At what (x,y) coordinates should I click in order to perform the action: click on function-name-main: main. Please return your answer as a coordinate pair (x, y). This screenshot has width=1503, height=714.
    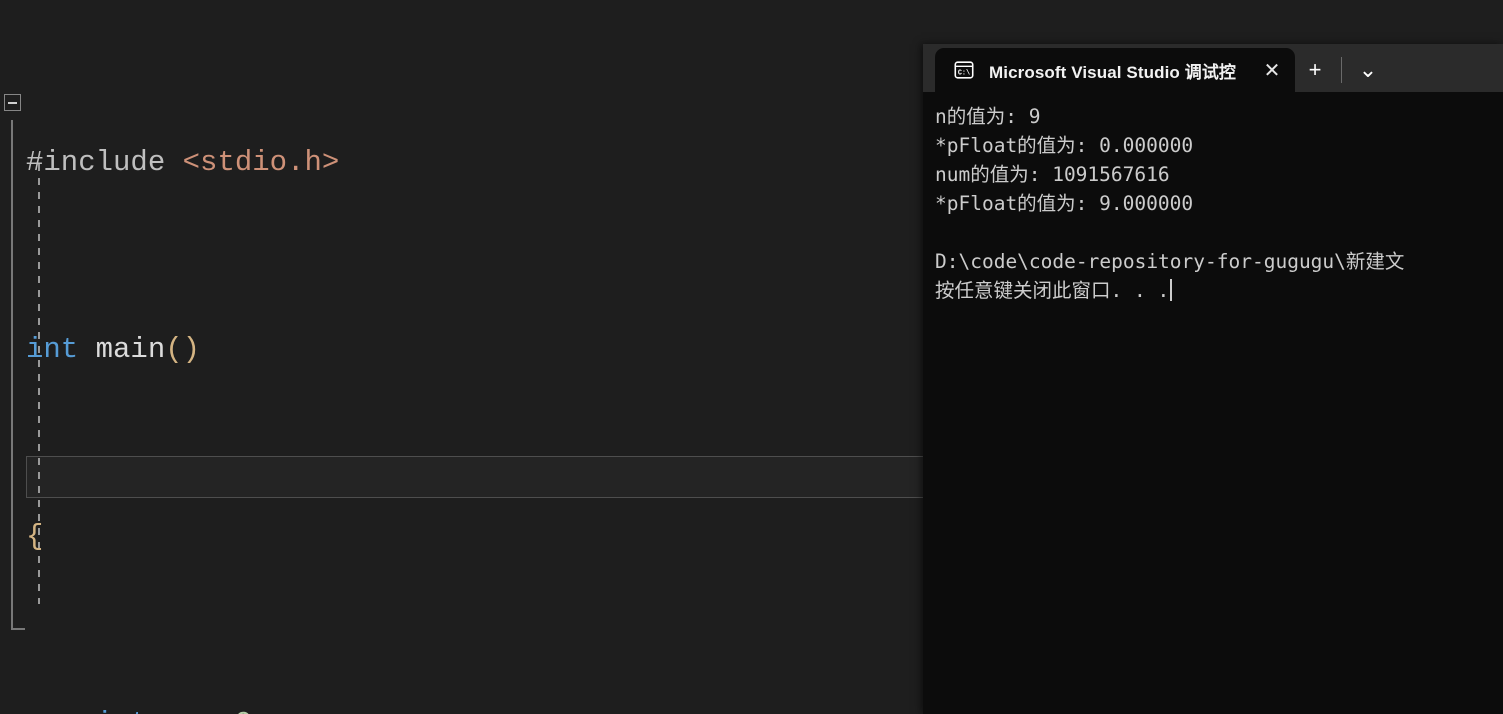
    Looking at the image, I should click on (122, 349).